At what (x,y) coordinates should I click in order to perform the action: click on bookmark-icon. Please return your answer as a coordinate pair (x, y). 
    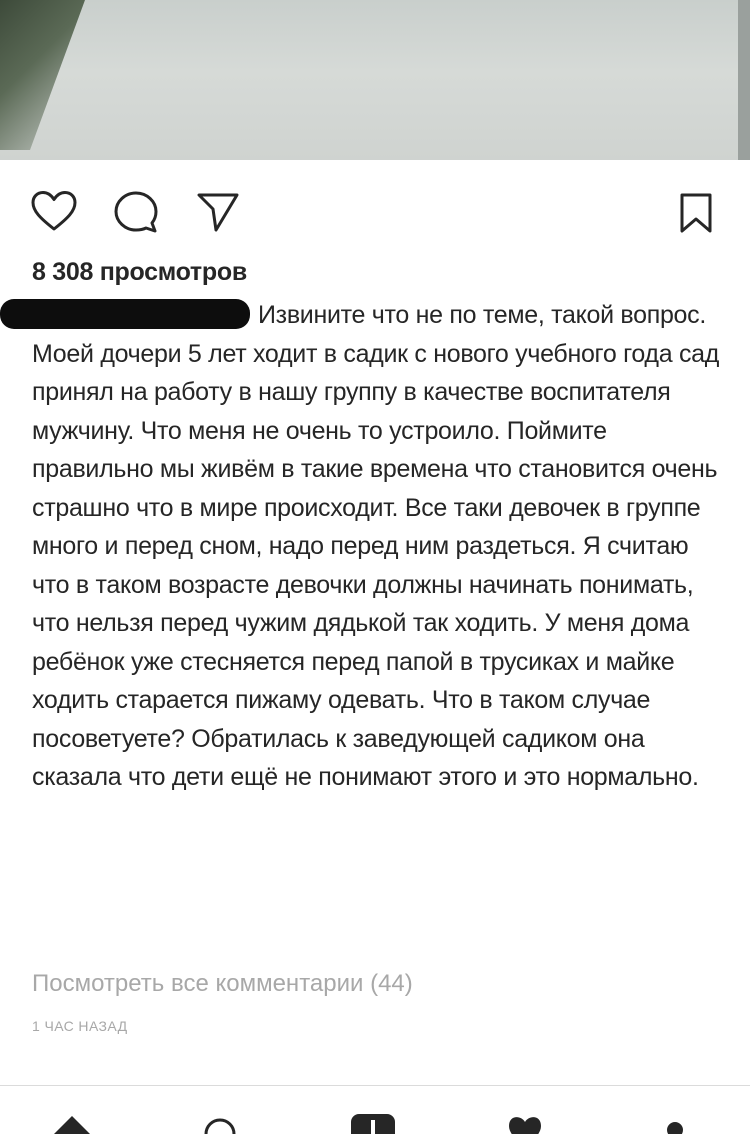
    Looking at the image, I should click on (696, 213).